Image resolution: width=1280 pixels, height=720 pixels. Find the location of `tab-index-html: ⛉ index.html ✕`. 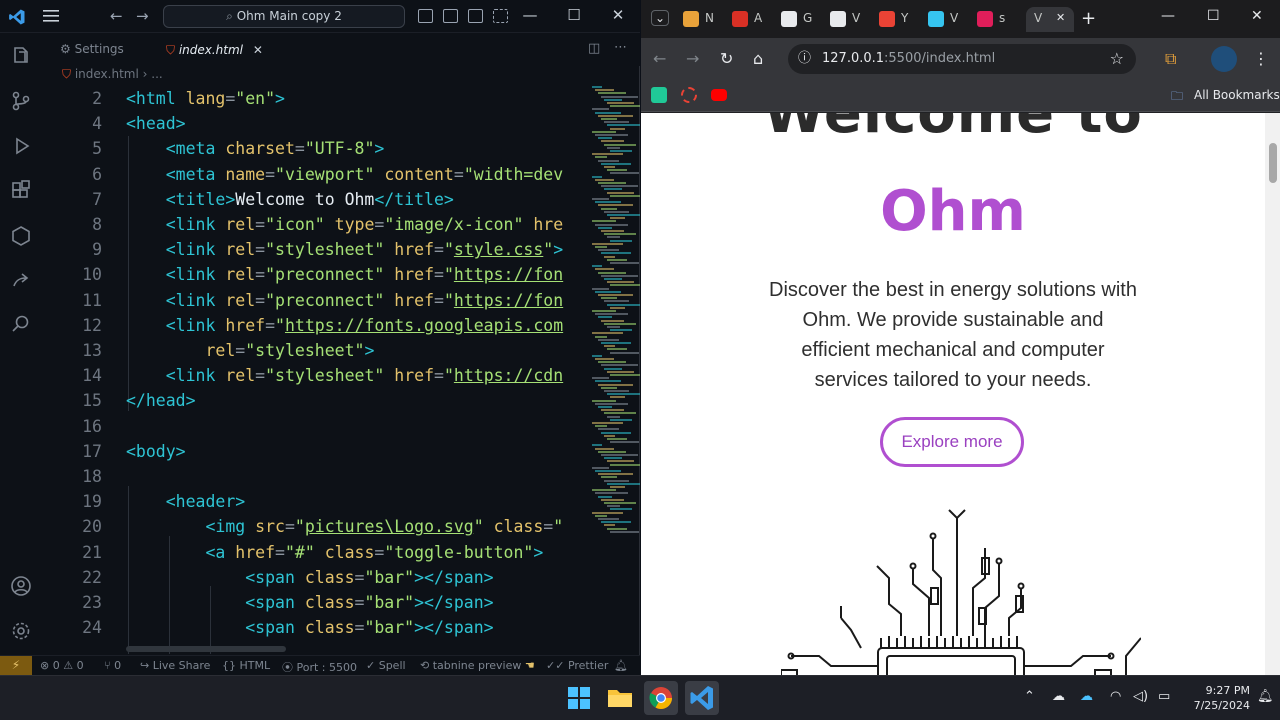

tab-index-html: ⛉ index.html ✕ is located at coordinates (214, 49).